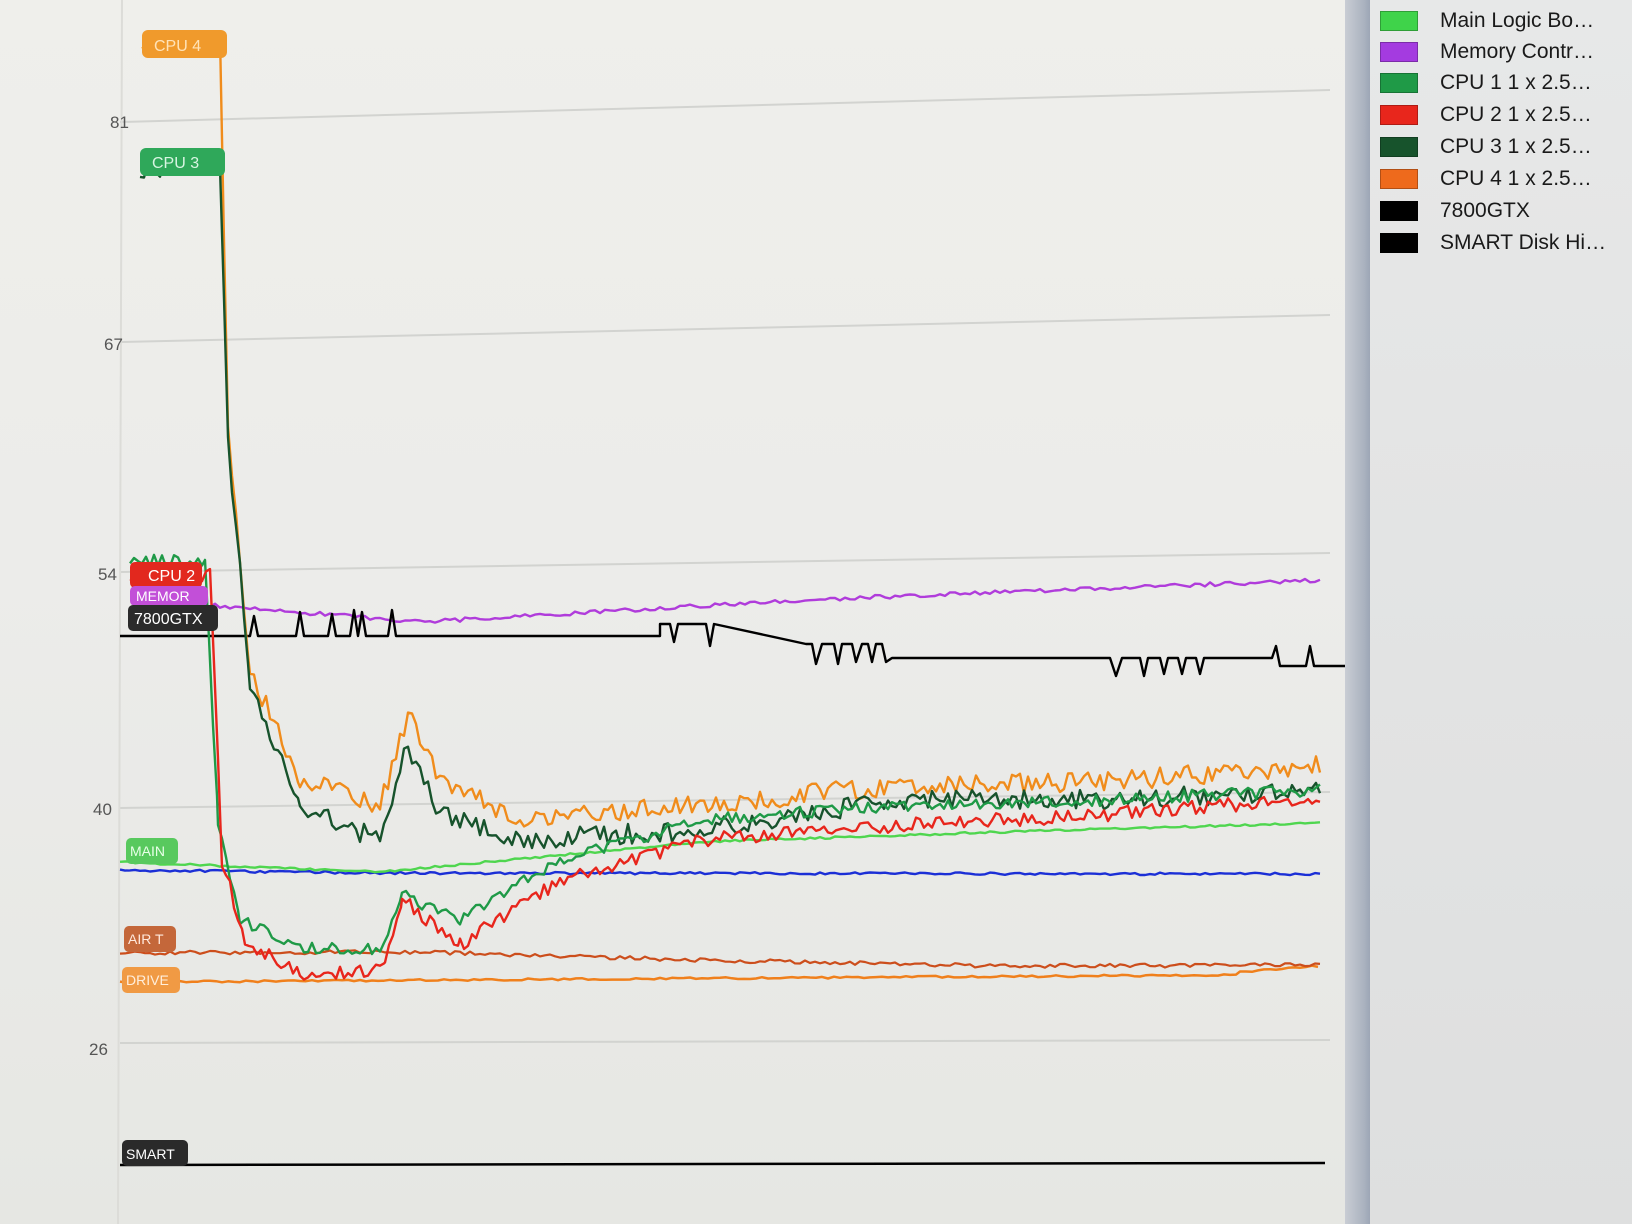 This screenshot has height=1224, width=1632. Describe the element at coordinates (150, 1154) in the screenshot. I see `smart-tag-label: SMART` at that location.